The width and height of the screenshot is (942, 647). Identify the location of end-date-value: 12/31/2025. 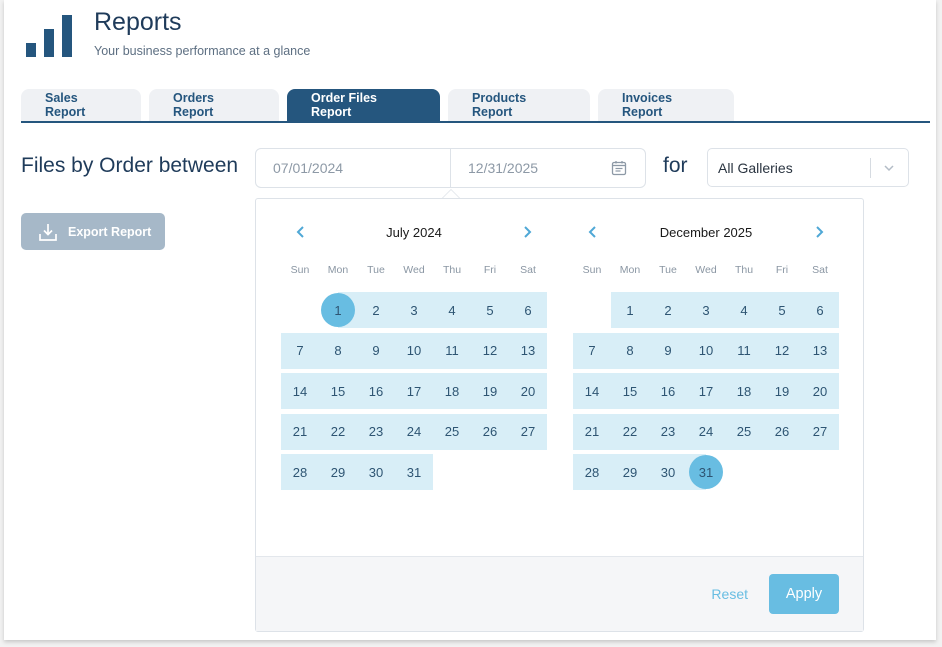
(503, 168).